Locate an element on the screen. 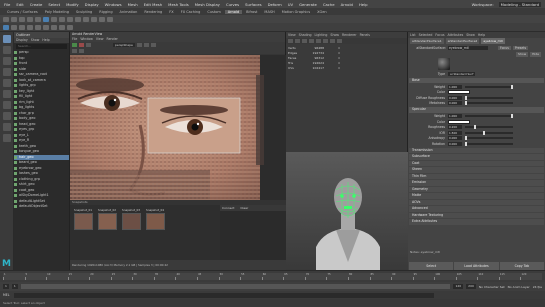 The width and height of the screenshot is (545, 307). vp-menu-show: Show is located at coordinates (334, 35).